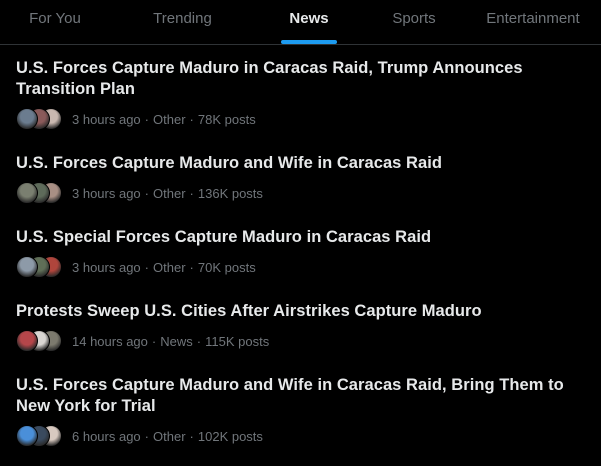  What do you see at coordinates (106, 436) in the screenshot?
I see `story-time: 6 hours ago` at bounding box center [106, 436].